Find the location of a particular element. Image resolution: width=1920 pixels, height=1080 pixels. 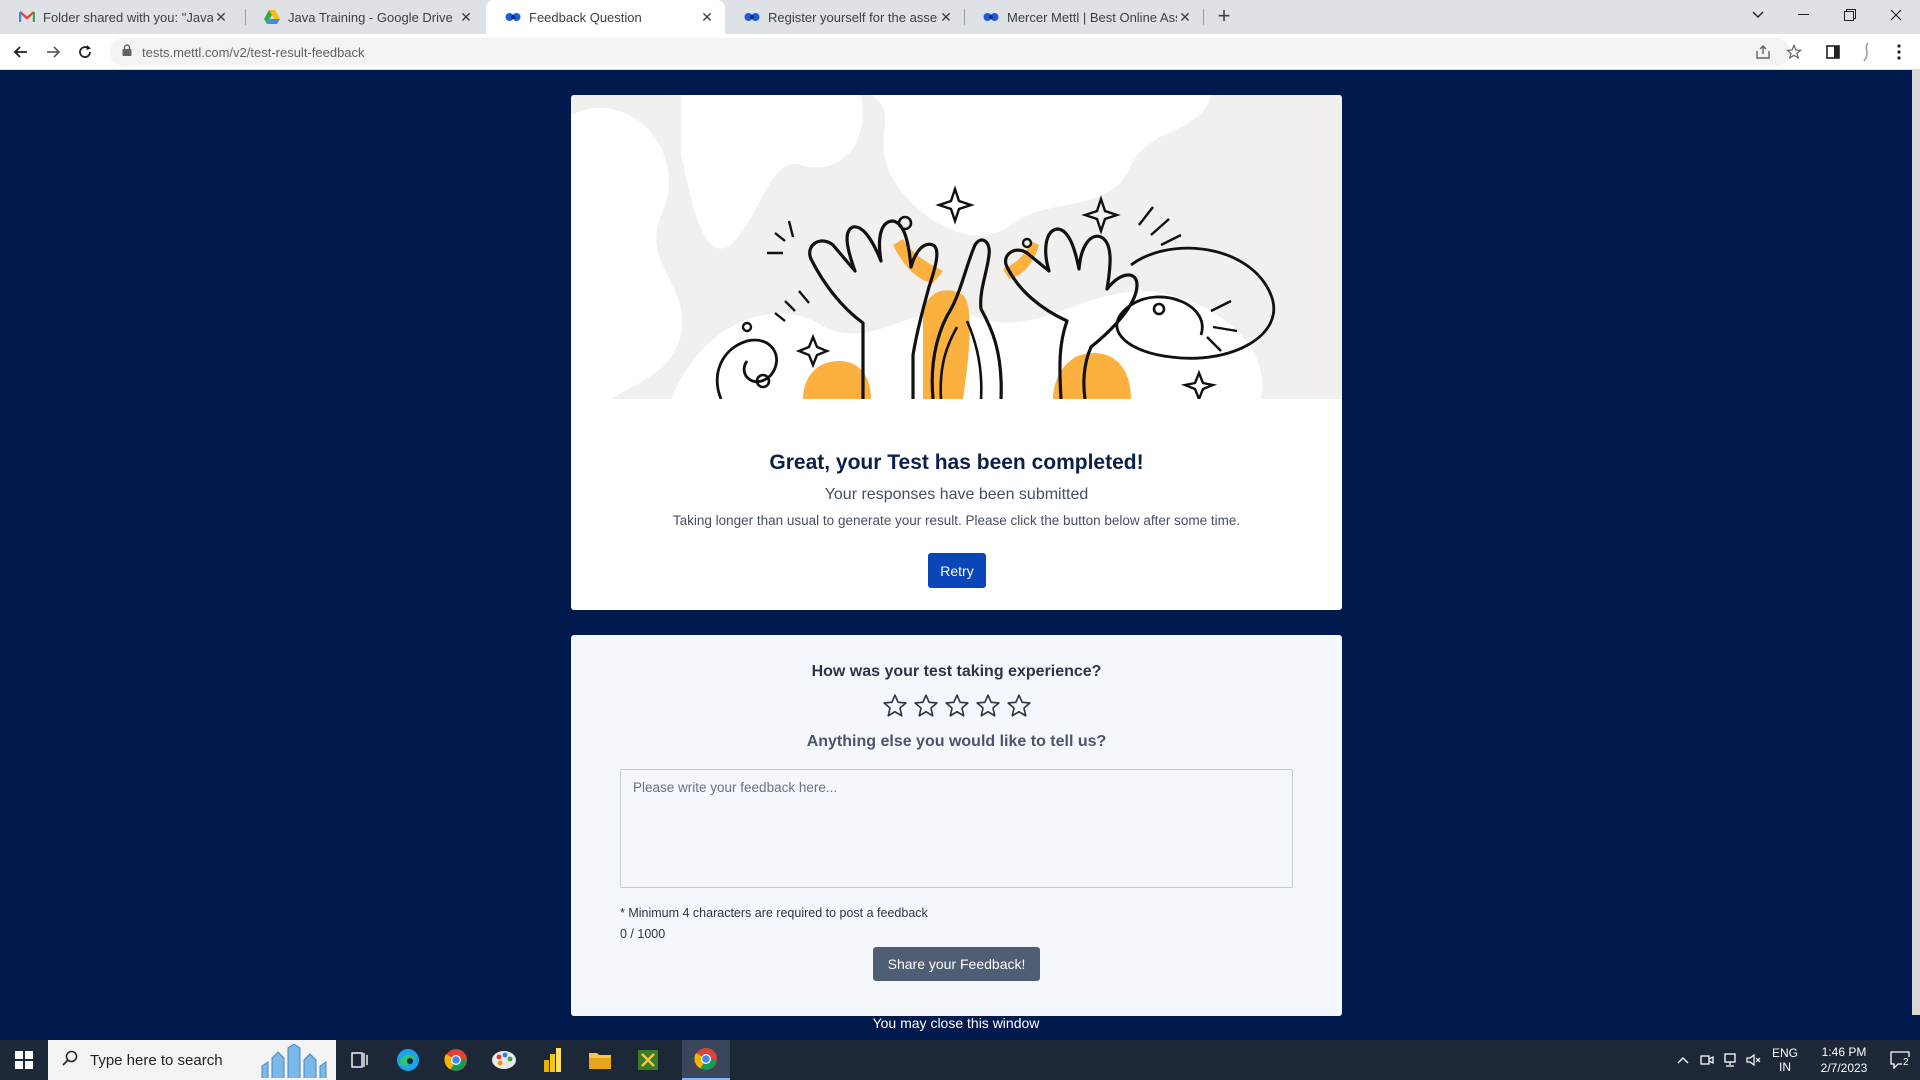

reload-icon is located at coordinates (85, 52).